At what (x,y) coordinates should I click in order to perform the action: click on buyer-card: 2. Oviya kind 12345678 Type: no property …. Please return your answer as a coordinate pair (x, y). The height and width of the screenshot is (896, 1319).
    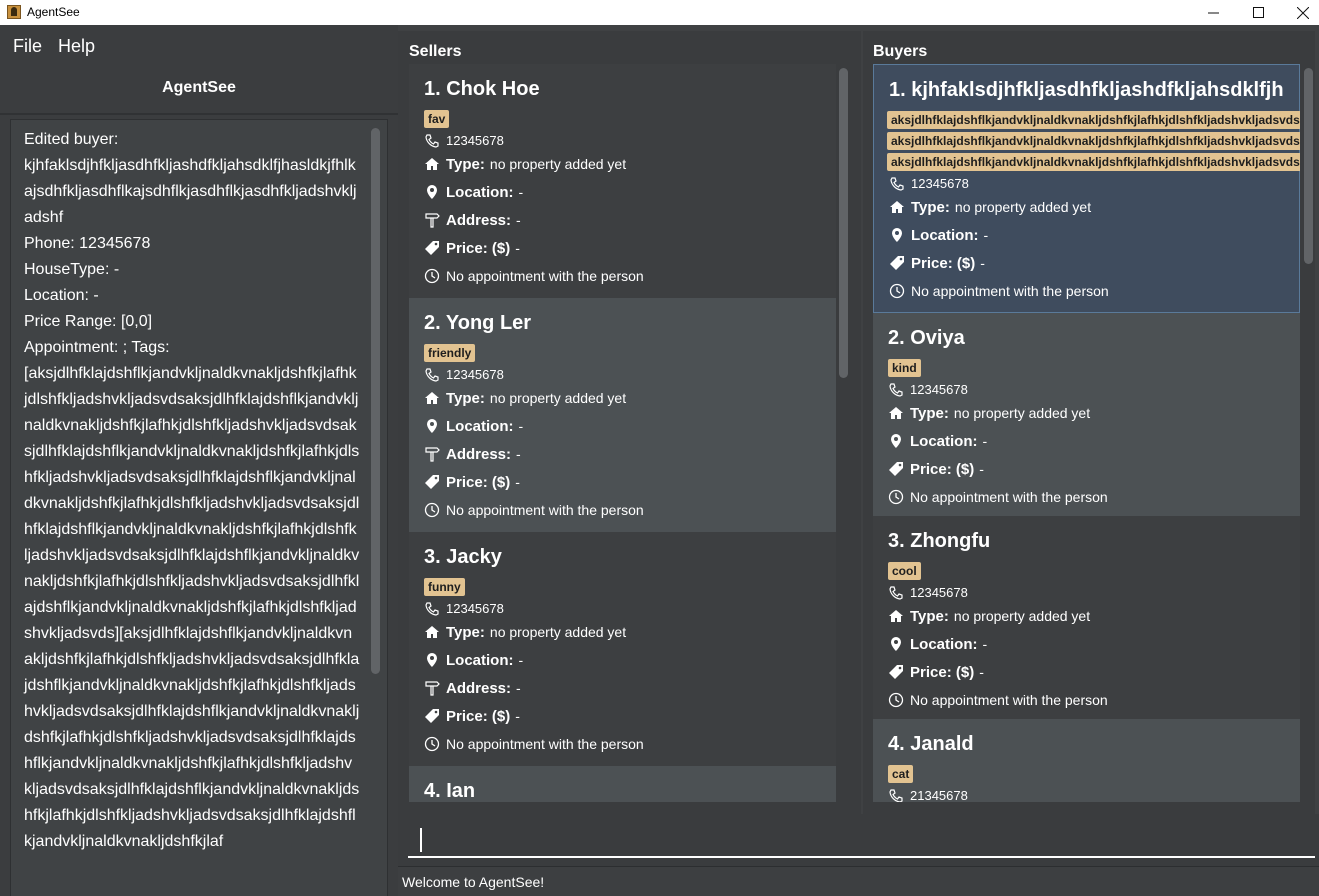
    Looking at the image, I should click on (1086, 414).